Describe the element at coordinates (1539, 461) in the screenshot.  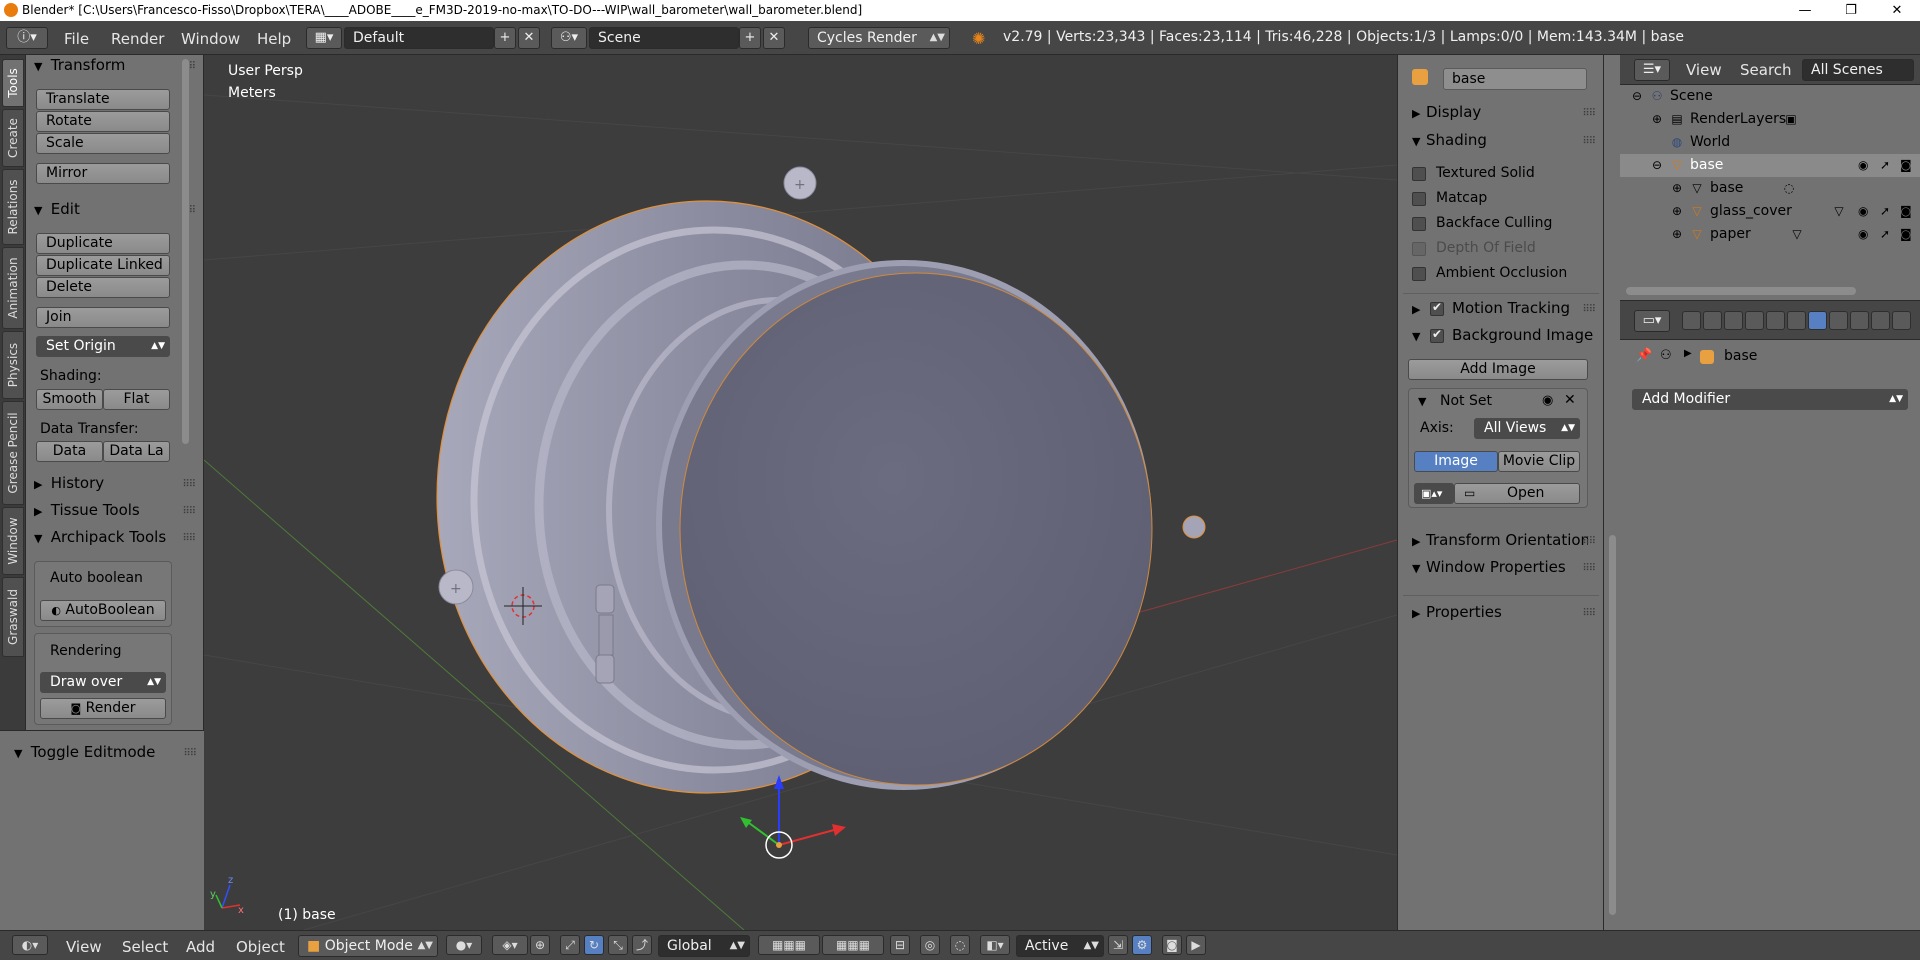
I see `source-movie-clip-toggle: Movie Clip` at that location.